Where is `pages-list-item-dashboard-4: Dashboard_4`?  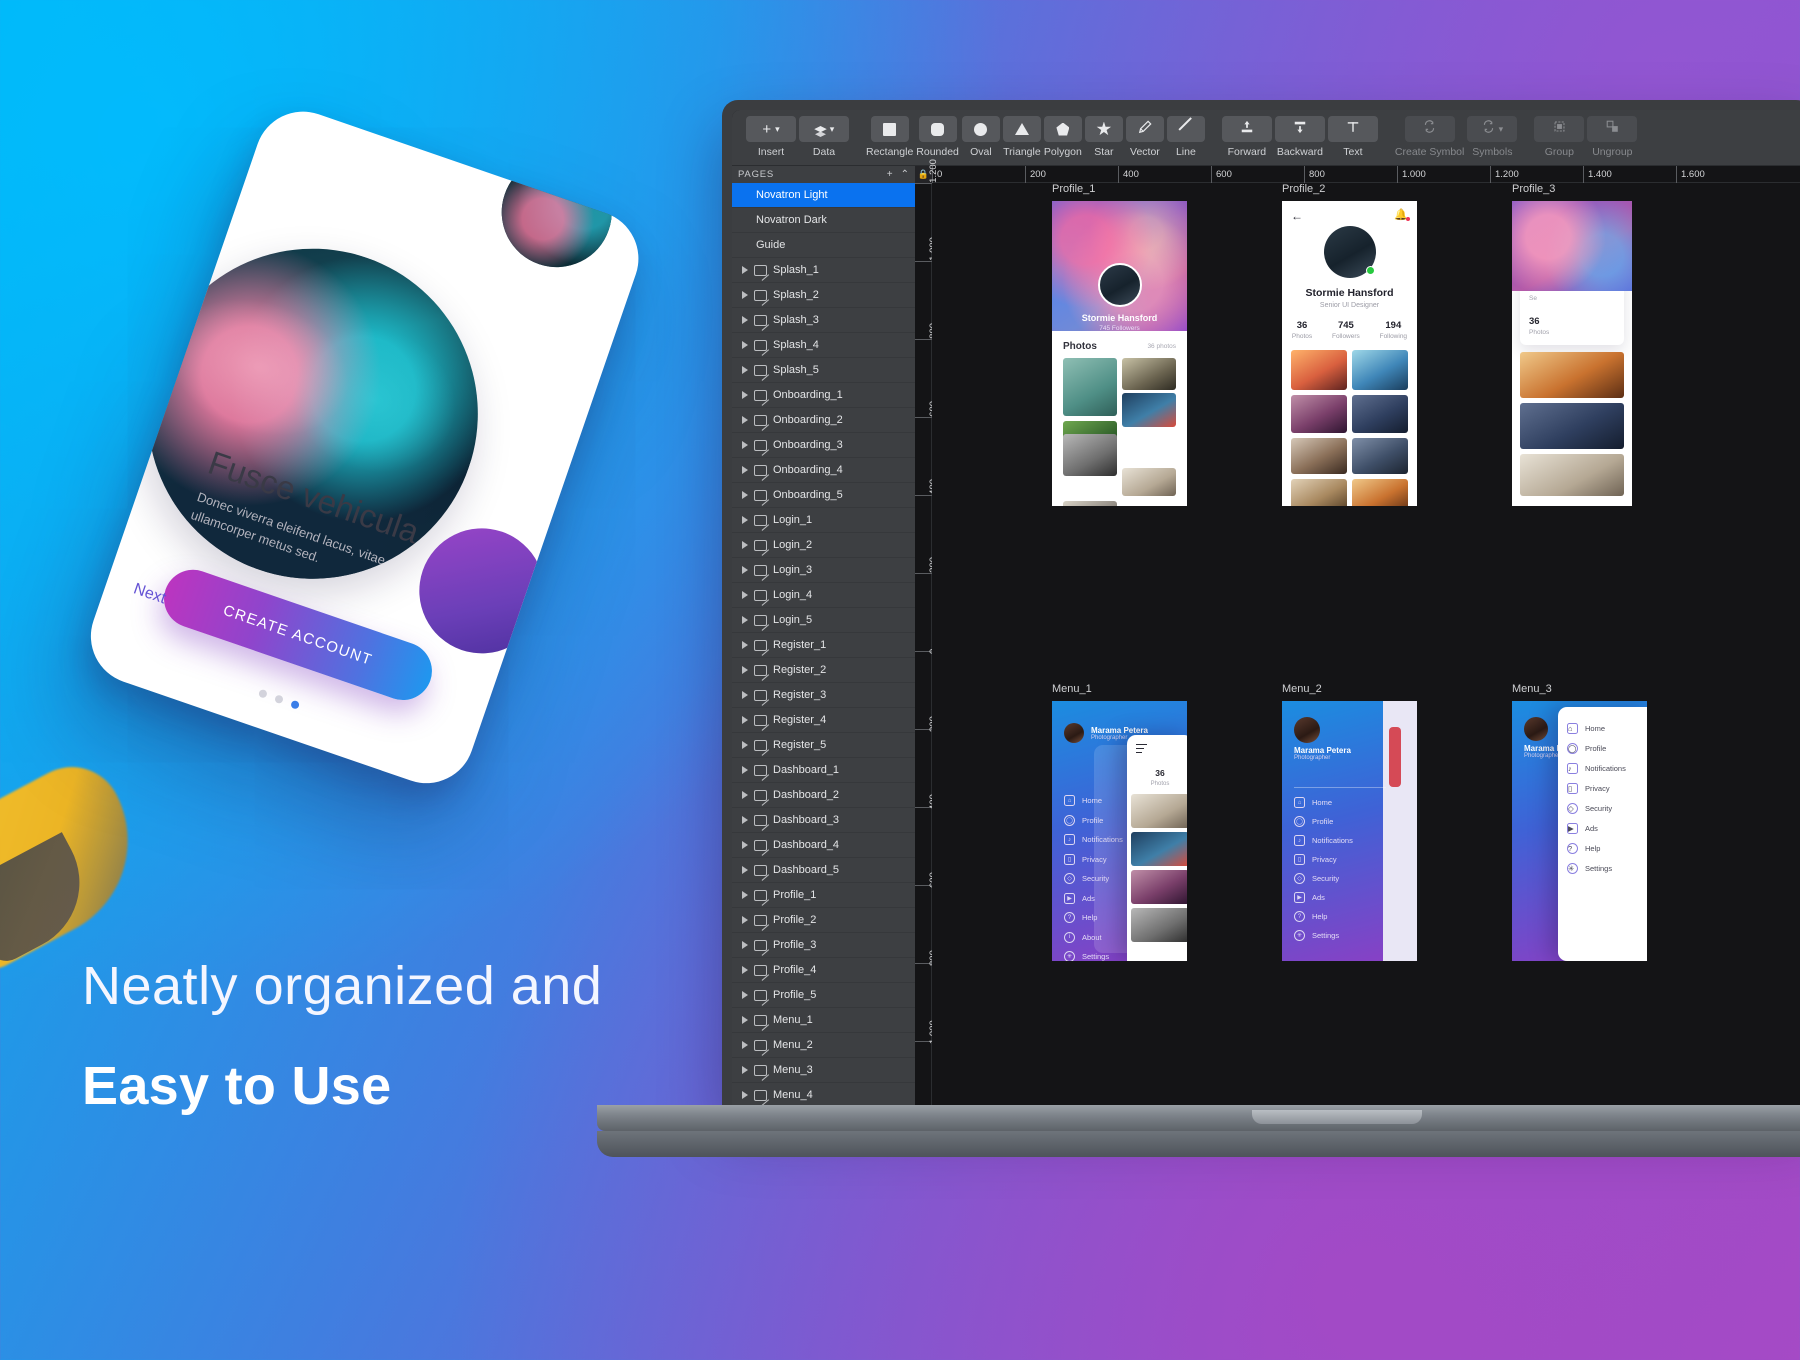
pages-list-item-dashboard-4: Dashboard_4 is located at coordinates (823, 845).